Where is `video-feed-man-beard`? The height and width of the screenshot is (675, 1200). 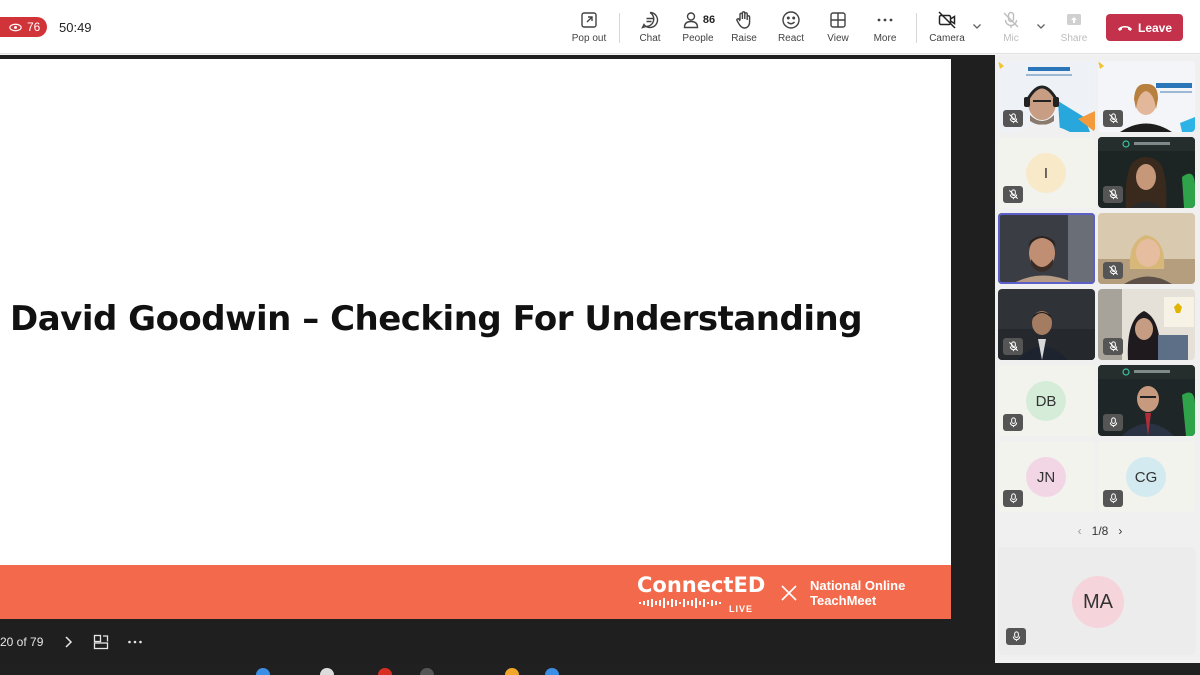 video-feed-man-beard is located at coordinates (1046, 248).